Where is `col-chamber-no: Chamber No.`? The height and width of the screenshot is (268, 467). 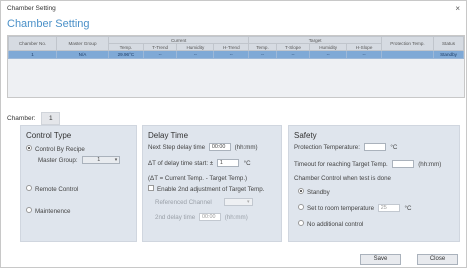
col-chamber-no: Chamber No. is located at coordinates (32, 43).